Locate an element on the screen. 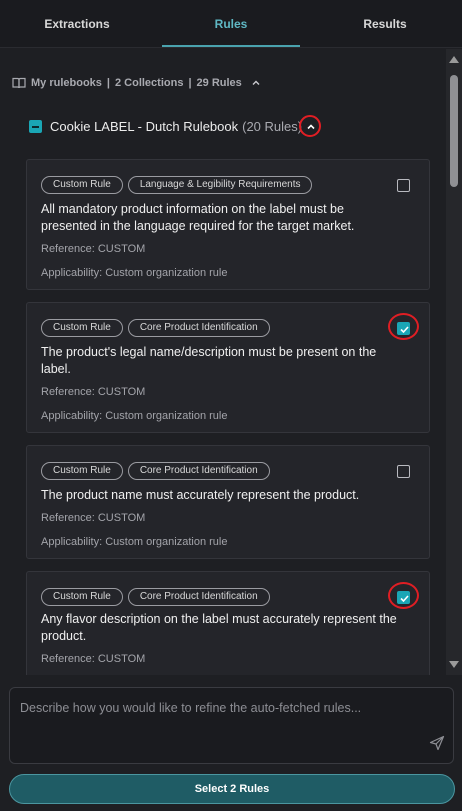  collection-name: Cookie LABEL - Dutch Rulebook is located at coordinates (144, 126).